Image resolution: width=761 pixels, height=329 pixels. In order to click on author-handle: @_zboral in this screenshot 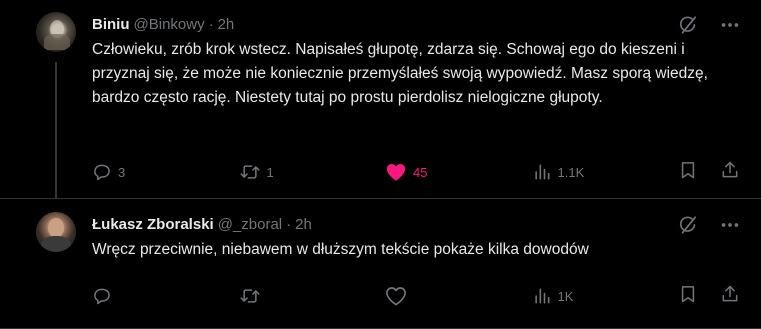, I will do `click(250, 224)`.